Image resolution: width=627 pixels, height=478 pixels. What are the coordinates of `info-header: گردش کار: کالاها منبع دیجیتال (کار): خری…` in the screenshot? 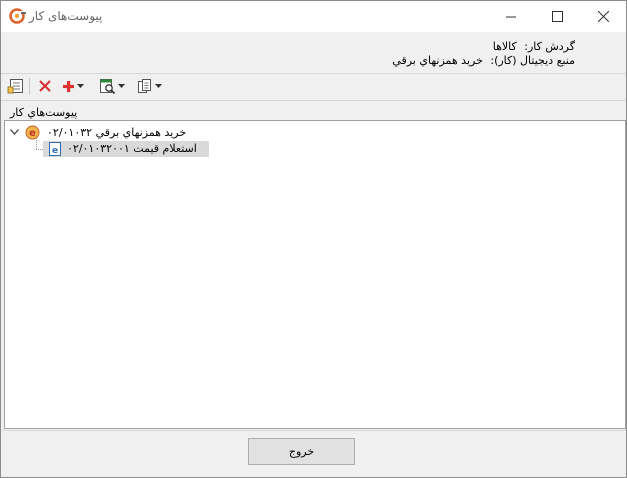 It's located at (313, 52).